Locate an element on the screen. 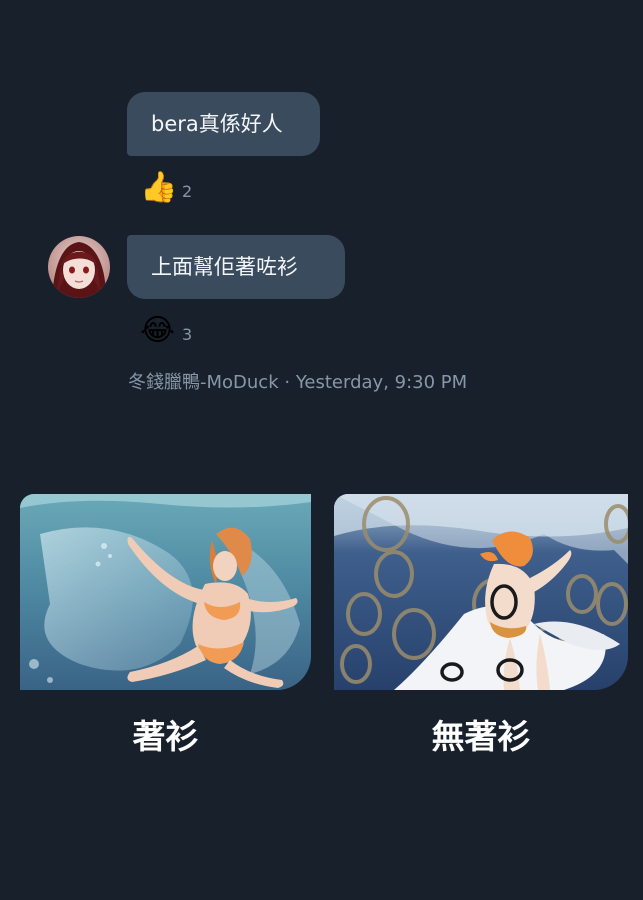  illustration-clothed is located at coordinates (165, 592).